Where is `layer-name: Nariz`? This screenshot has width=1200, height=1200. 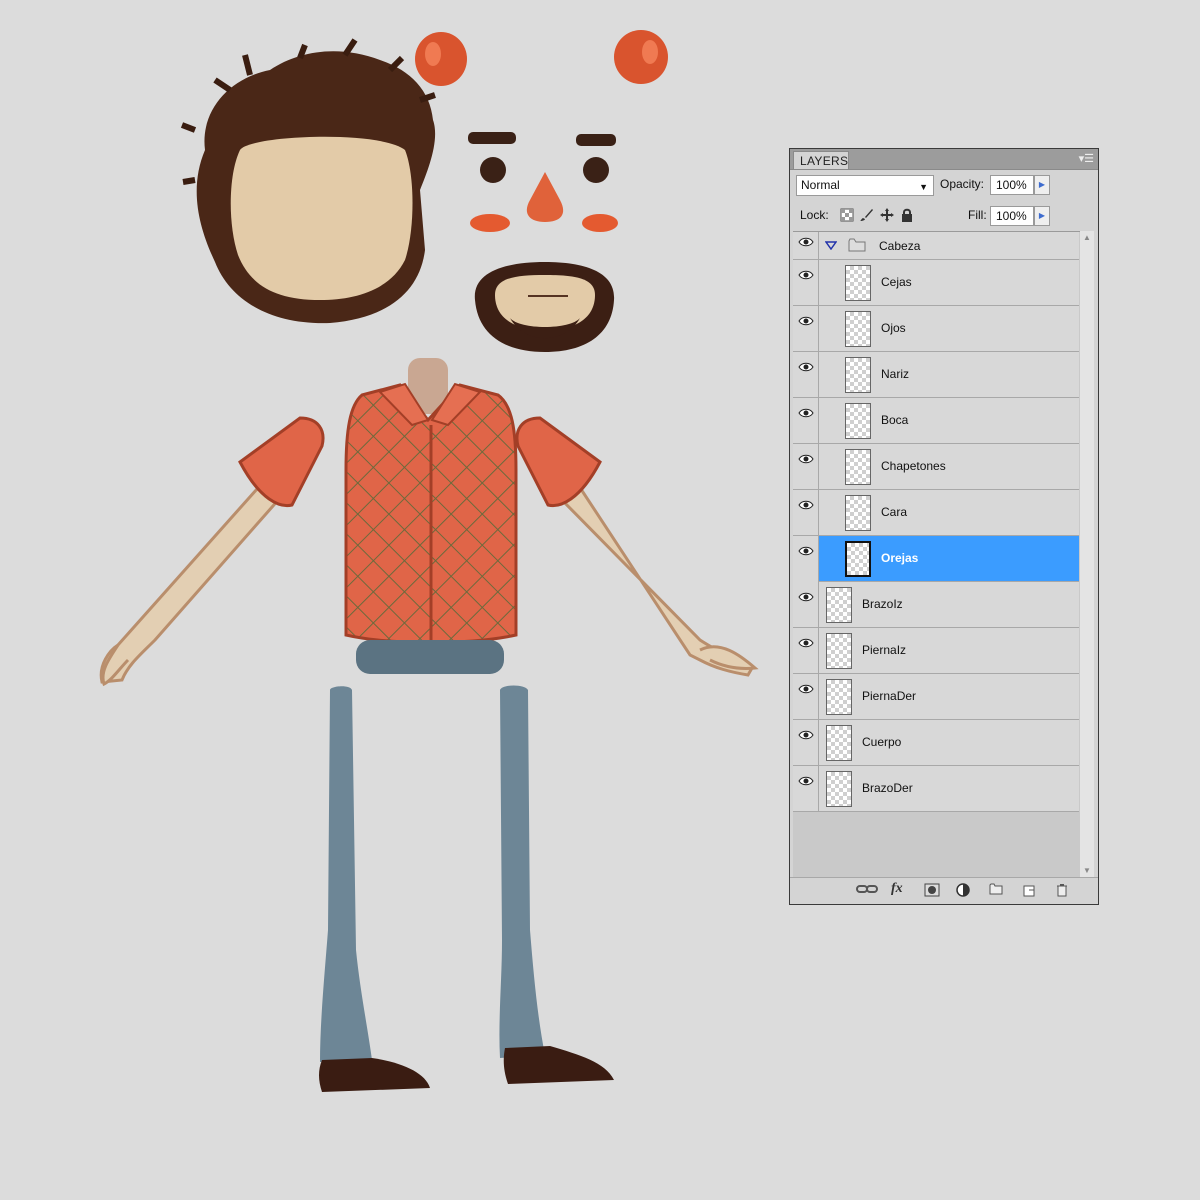 layer-name: Nariz is located at coordinates (895, 374).